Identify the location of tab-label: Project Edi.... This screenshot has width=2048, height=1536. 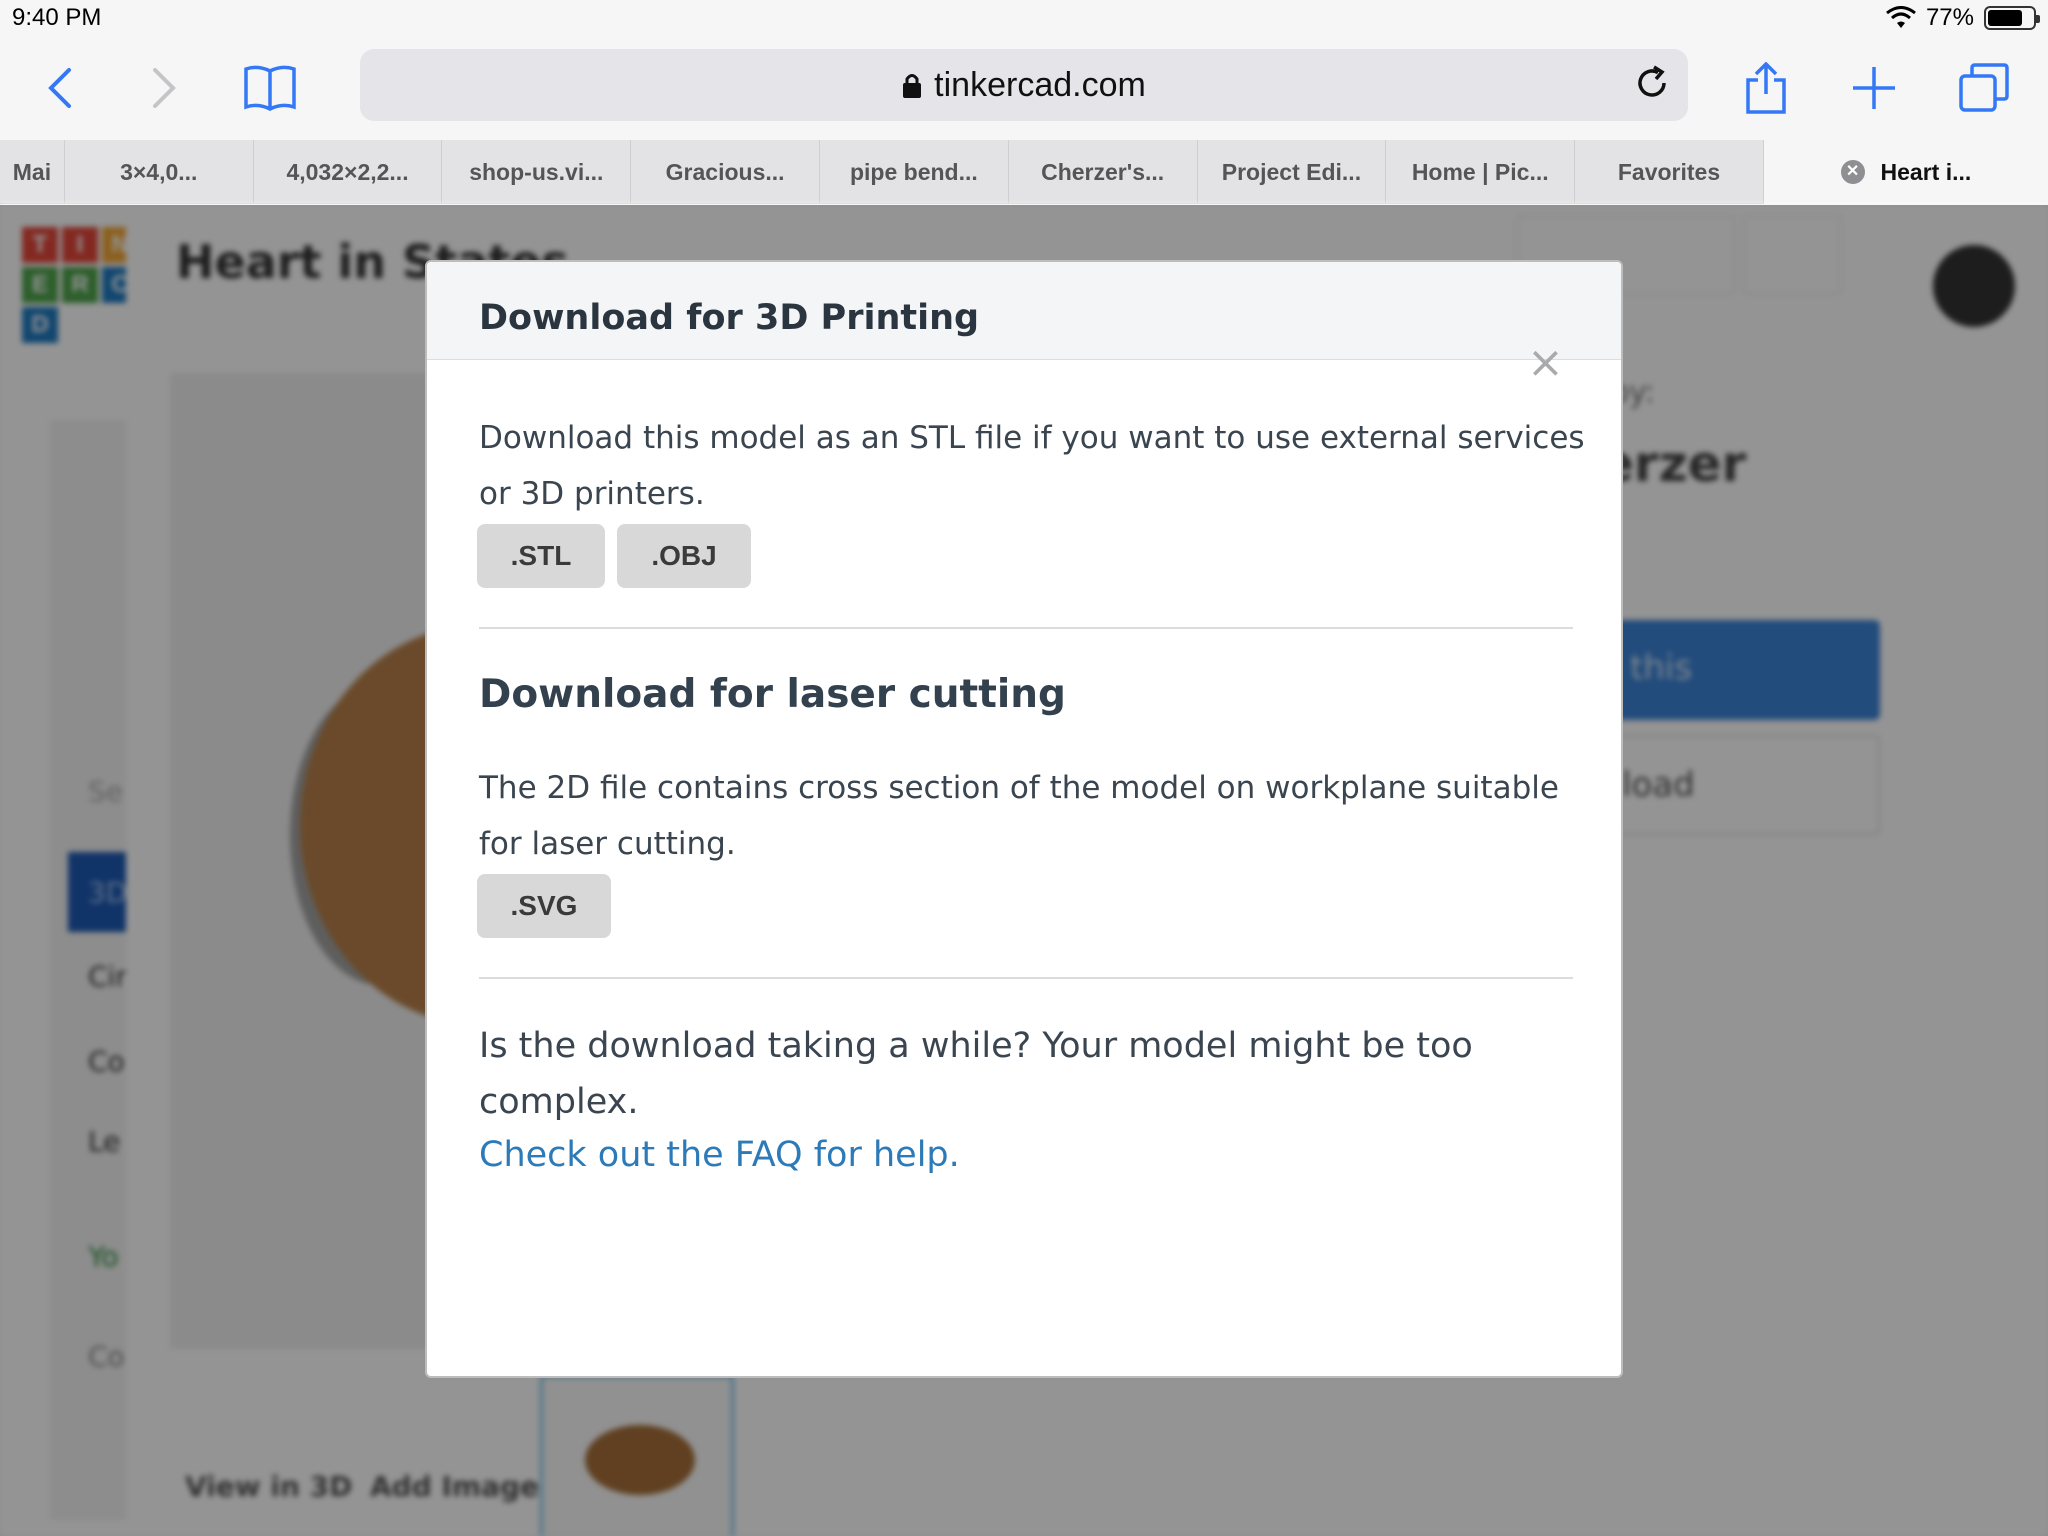
(1291, 171).